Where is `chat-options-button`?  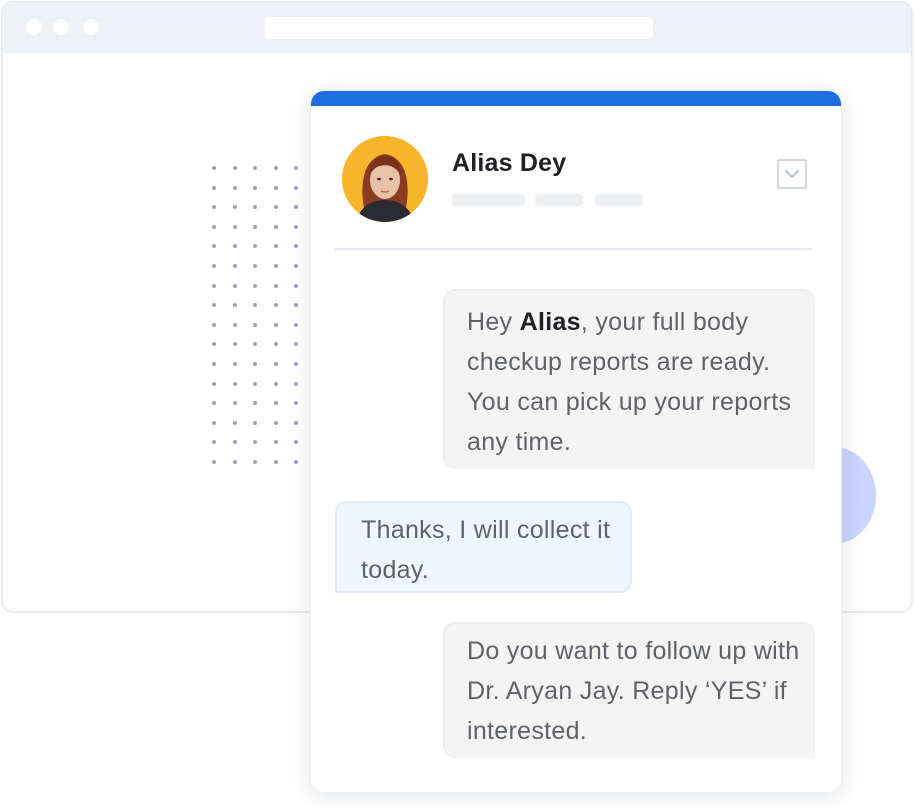 chat-options-button is located at coordinates (792, 174).